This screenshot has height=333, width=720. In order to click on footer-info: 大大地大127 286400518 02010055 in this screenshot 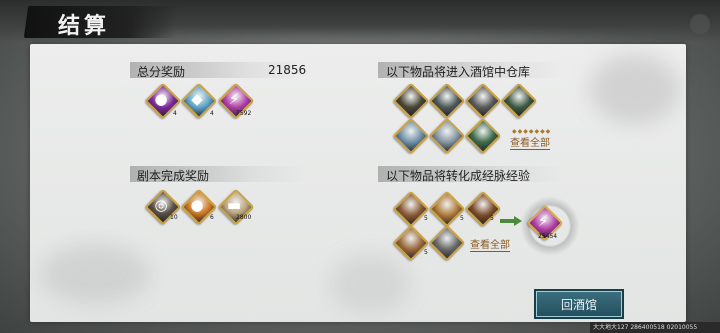, I will do `click(655, 327)`.